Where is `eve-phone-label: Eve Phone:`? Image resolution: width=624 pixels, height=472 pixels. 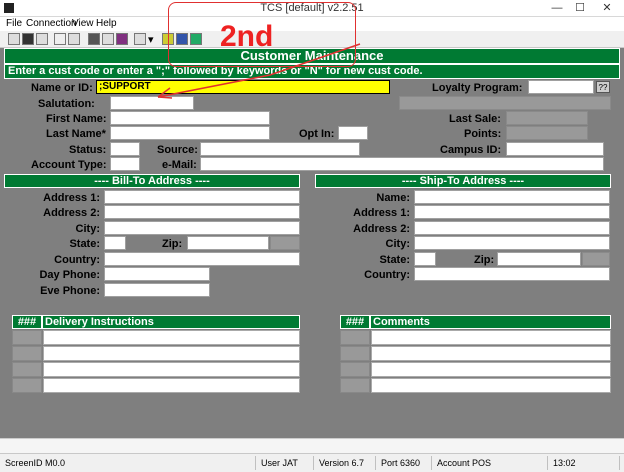
eve-phone-label: Eve Phone: is located at coordinates (70, 291).